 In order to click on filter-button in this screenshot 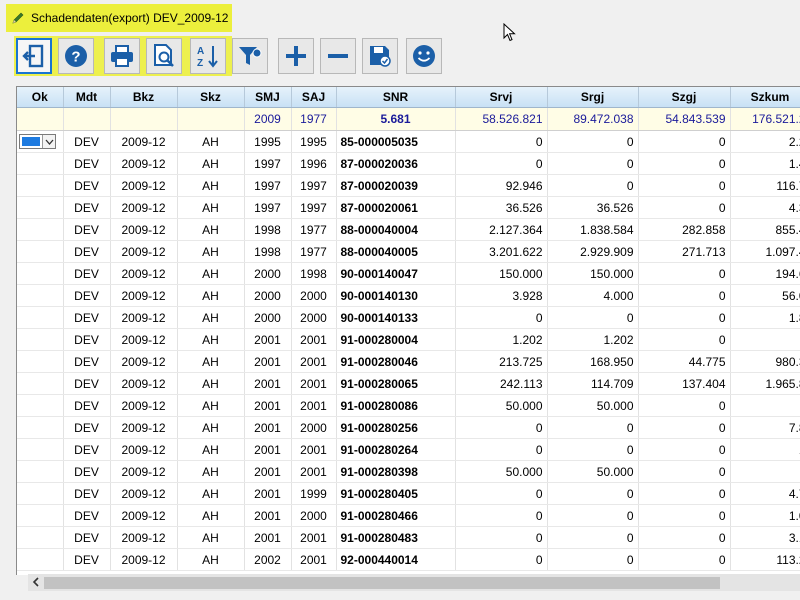, I will do `click(250, 56)`.